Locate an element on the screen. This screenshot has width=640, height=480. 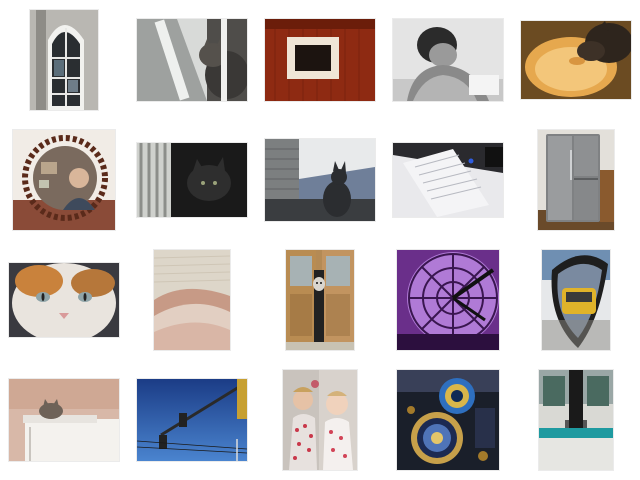
thumbnail-child-bw is located at coordinates (448, 60).